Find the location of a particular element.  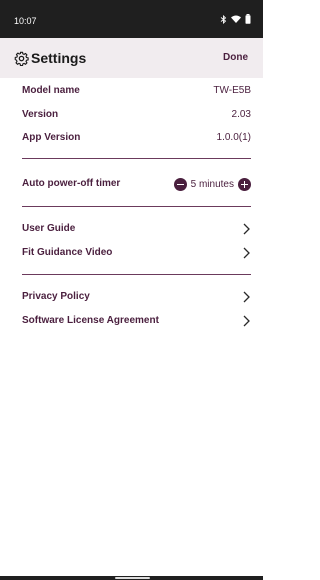

timer-stepper: 5 minutes is located at coordinates (212, 184).